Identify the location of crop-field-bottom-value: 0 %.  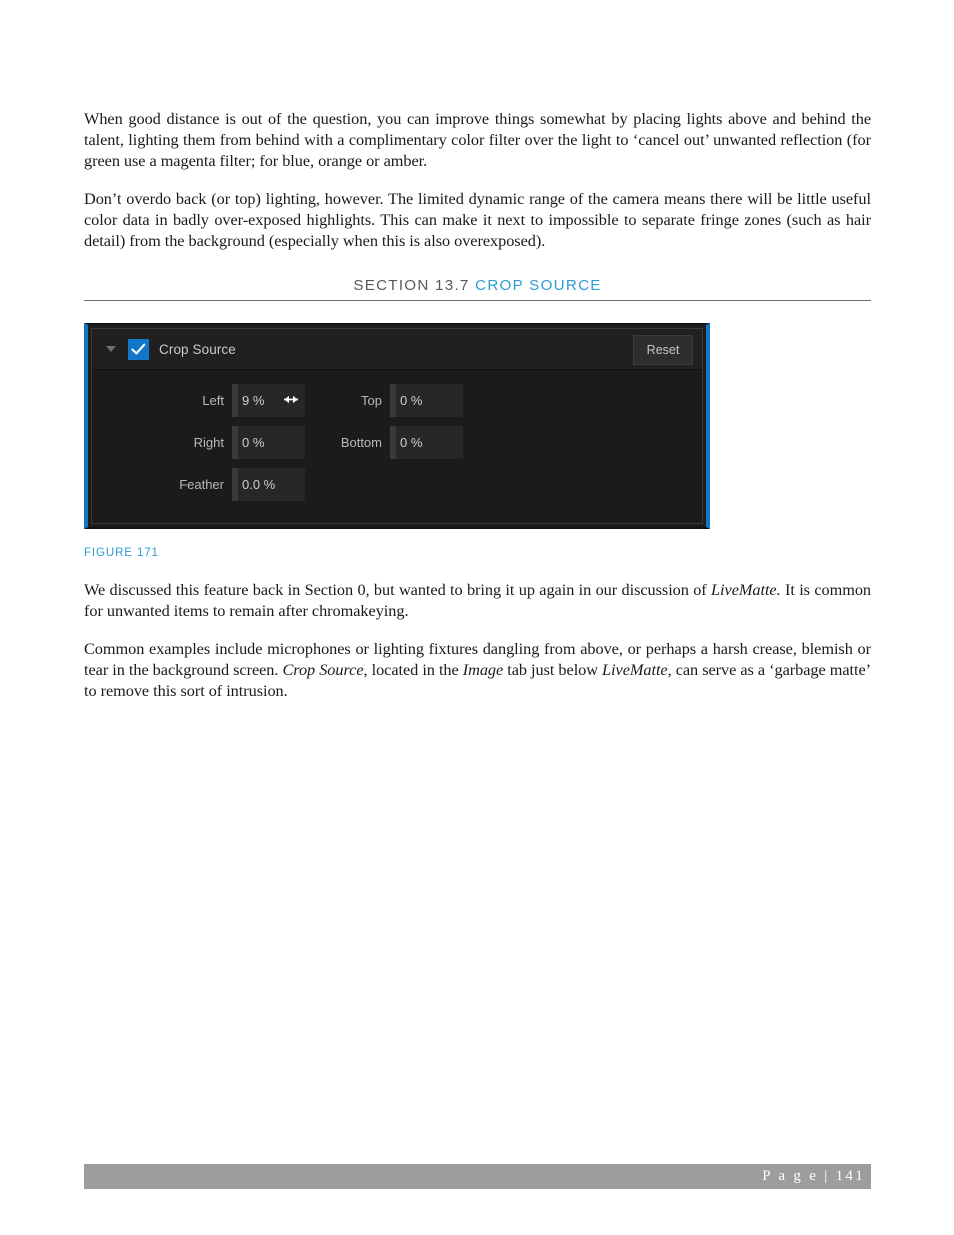
(411, 443).